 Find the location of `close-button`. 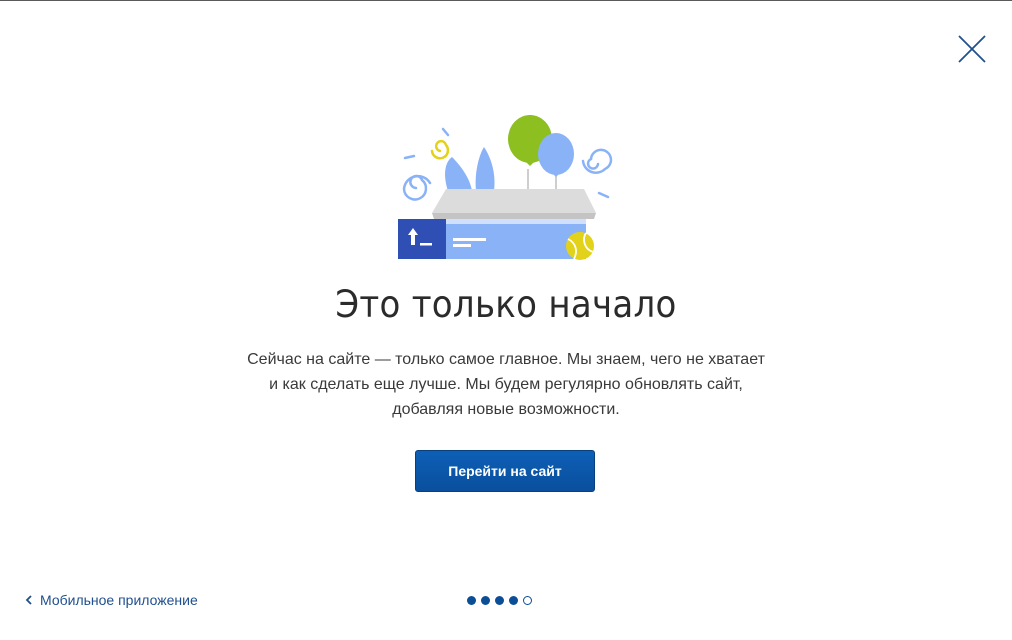

close-button is located at coordinates (972, 50).